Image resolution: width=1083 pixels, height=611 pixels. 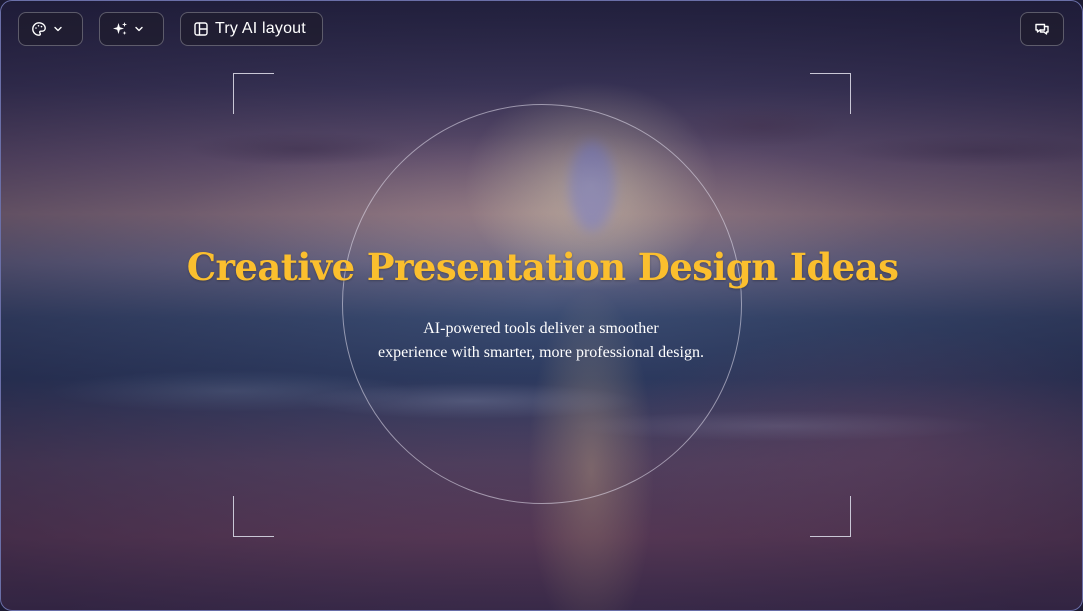 I want to click on palette-icon, so click(x=39, y=29).